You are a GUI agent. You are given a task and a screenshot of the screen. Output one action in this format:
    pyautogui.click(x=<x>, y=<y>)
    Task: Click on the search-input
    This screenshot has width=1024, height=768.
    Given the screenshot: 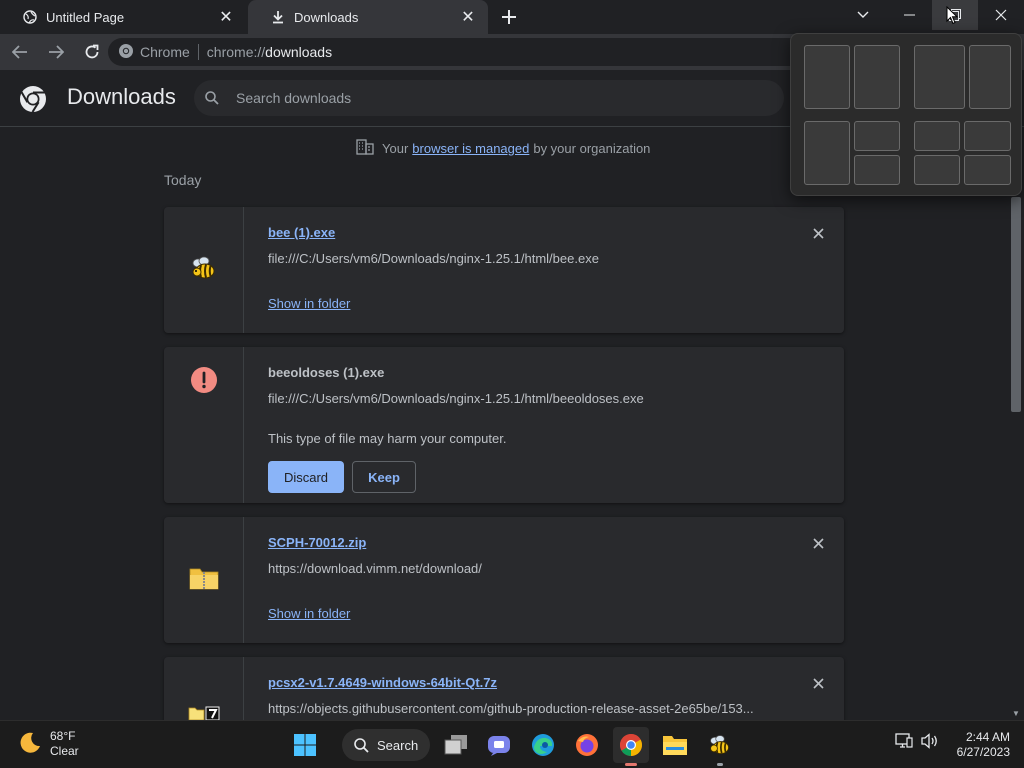 What is the action you would take?
    pyautogui.click(x=486, y=98)
    